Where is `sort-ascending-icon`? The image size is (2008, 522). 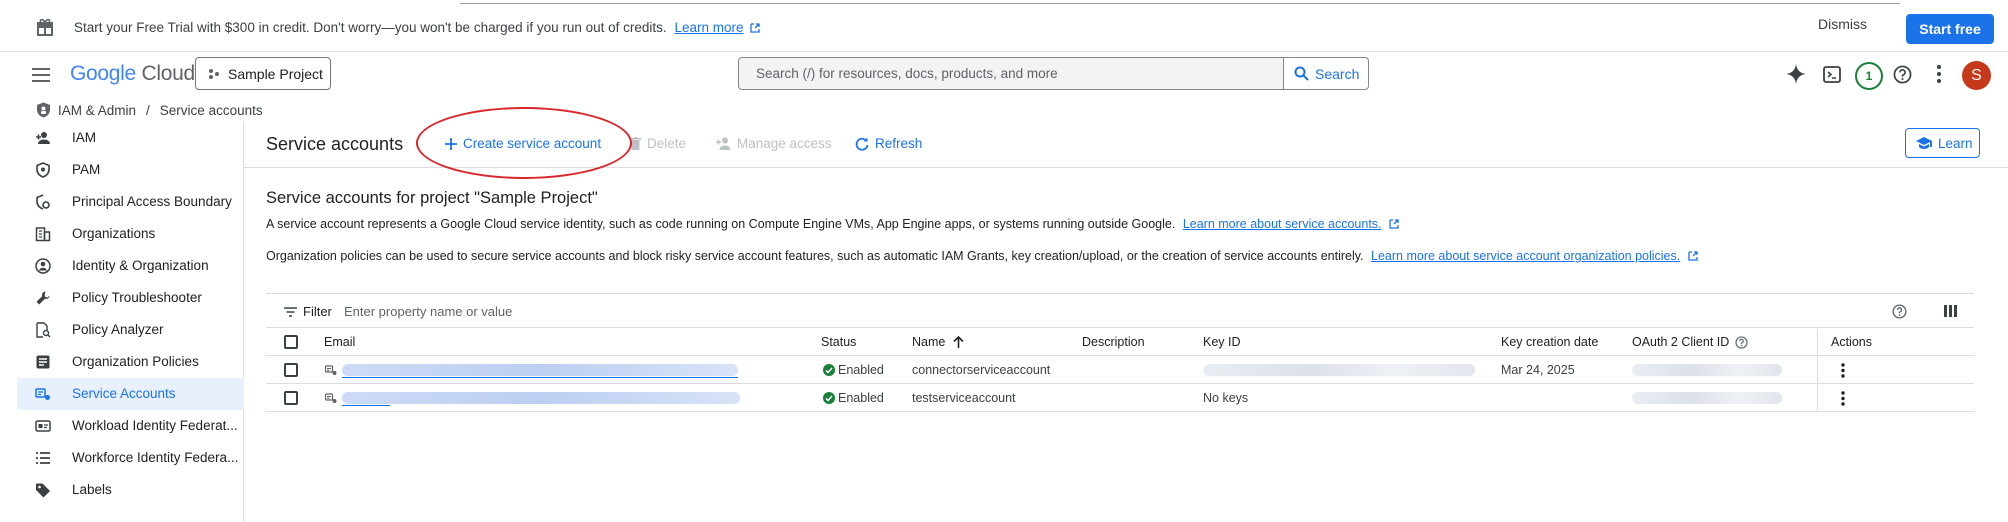
sort-ascending-icon is located at coordinates (958, 342).